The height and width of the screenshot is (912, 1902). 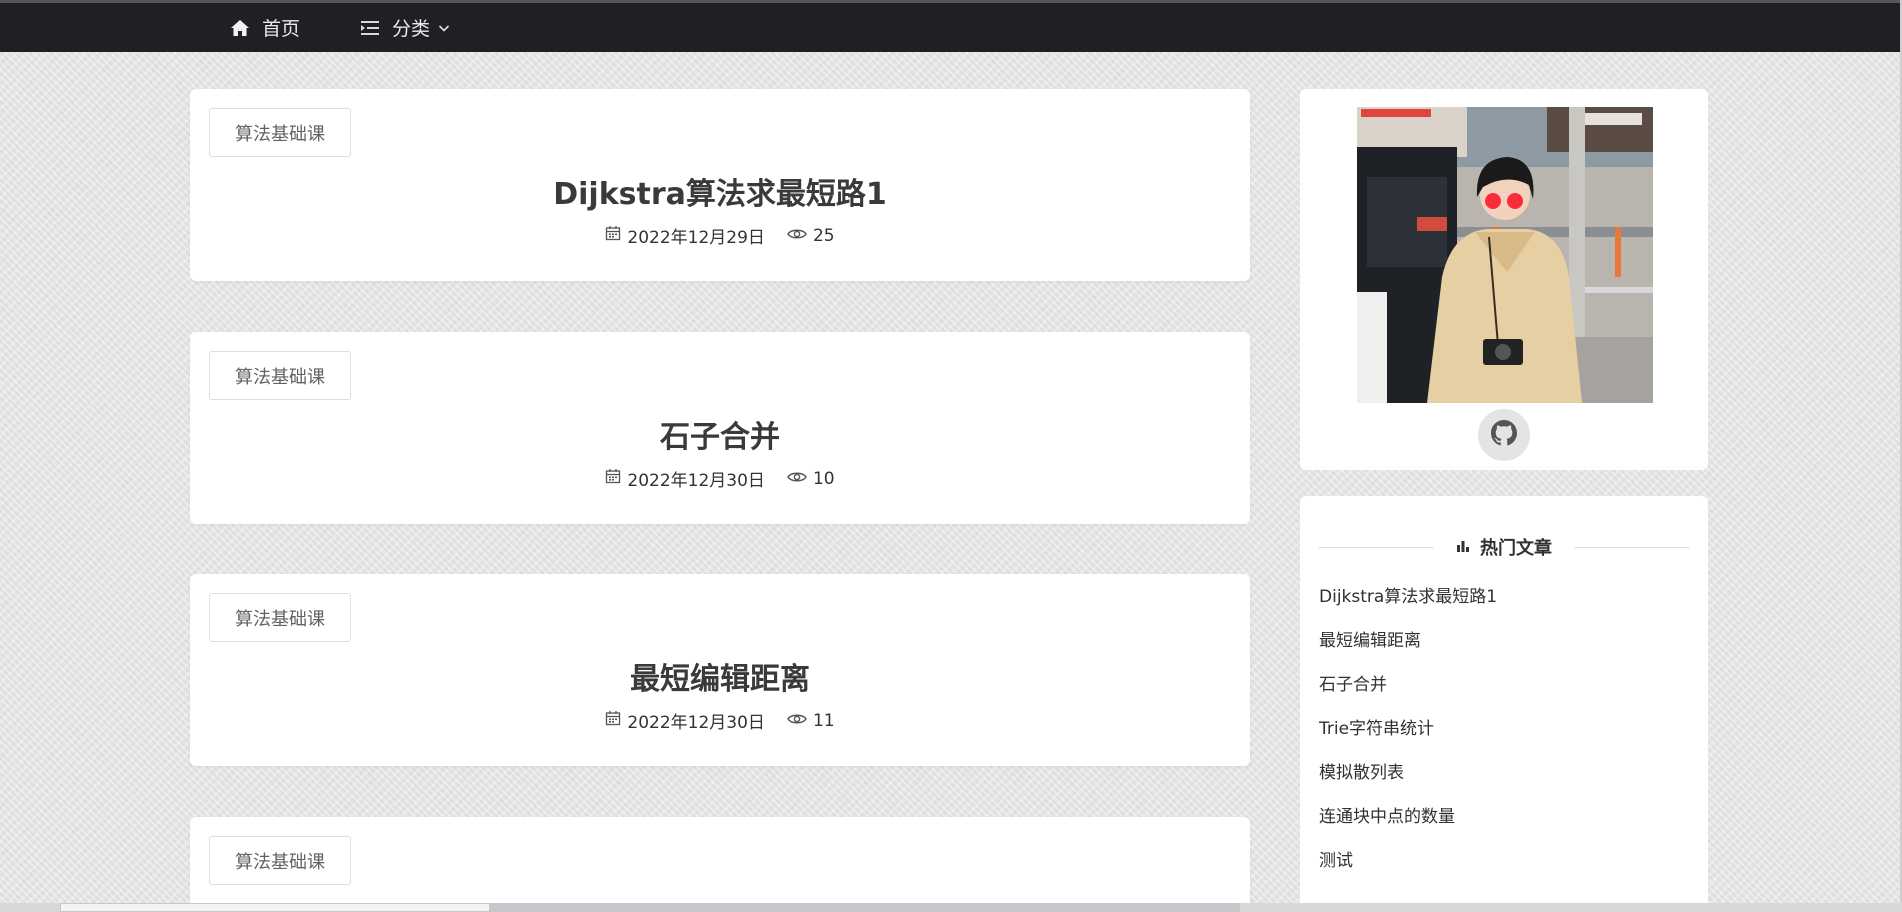 What do you see at coordinates (950, 26) in the screenshot?
I see `top-nav-bar: 首页 分类` at bounding box center [950, 26].